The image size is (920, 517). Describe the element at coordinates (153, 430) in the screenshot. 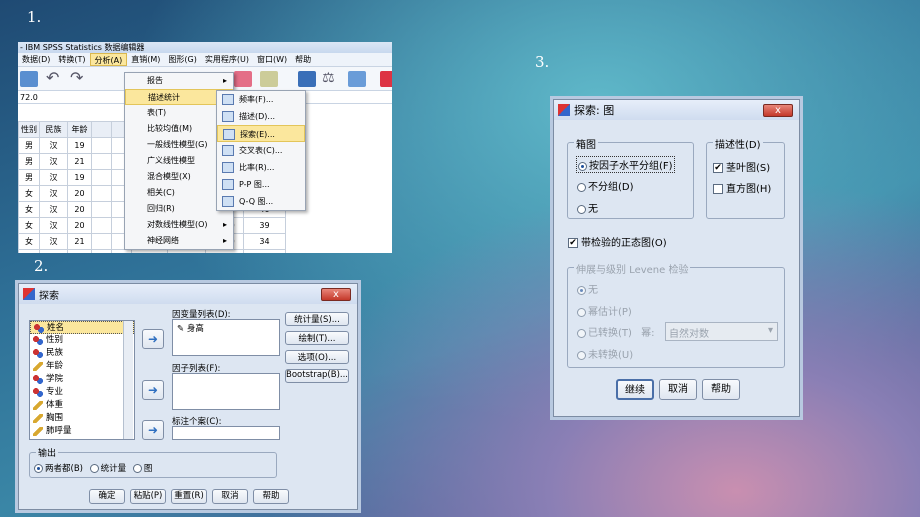

I see `move-to-label-button: ➜` at that location.